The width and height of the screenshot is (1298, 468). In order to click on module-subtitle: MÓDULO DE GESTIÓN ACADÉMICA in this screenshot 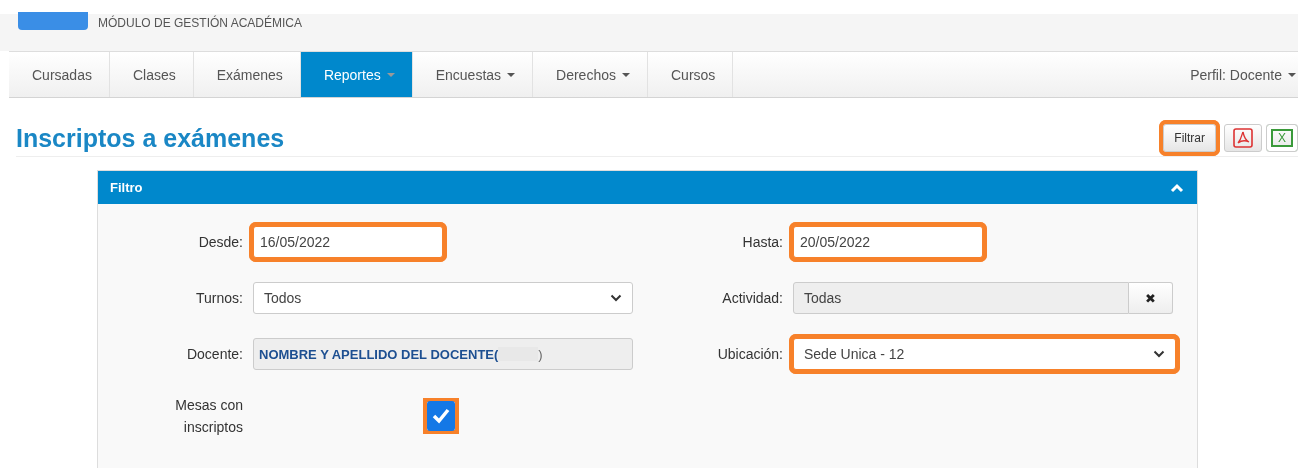, I will do `click(200, 23)`.